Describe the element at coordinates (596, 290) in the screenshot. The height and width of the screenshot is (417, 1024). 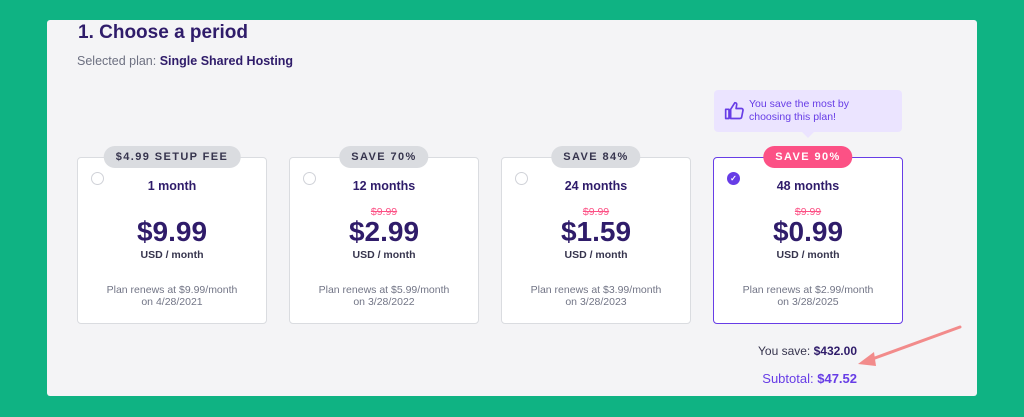
I see `renewal-line: Plan renews at $3.99/month` at that location.